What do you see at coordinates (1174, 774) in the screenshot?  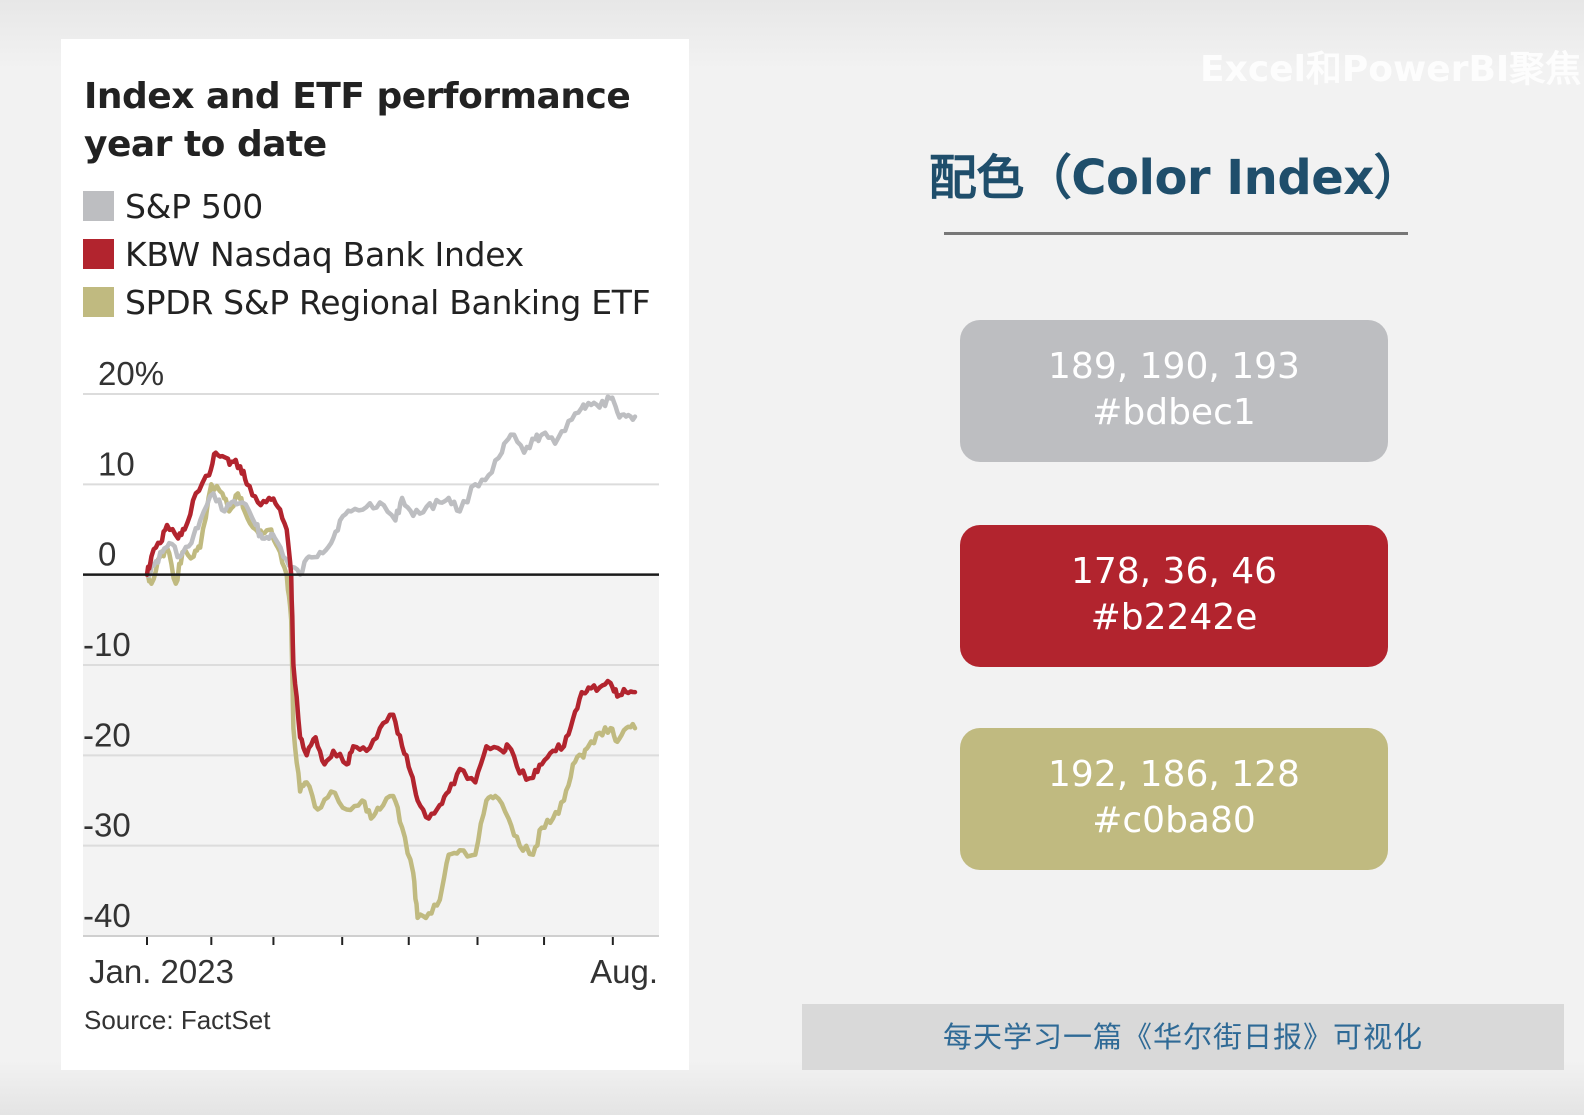 I see `swatch-tan-rgb: 192, 186, 128` at bounding box center [1174, 774].